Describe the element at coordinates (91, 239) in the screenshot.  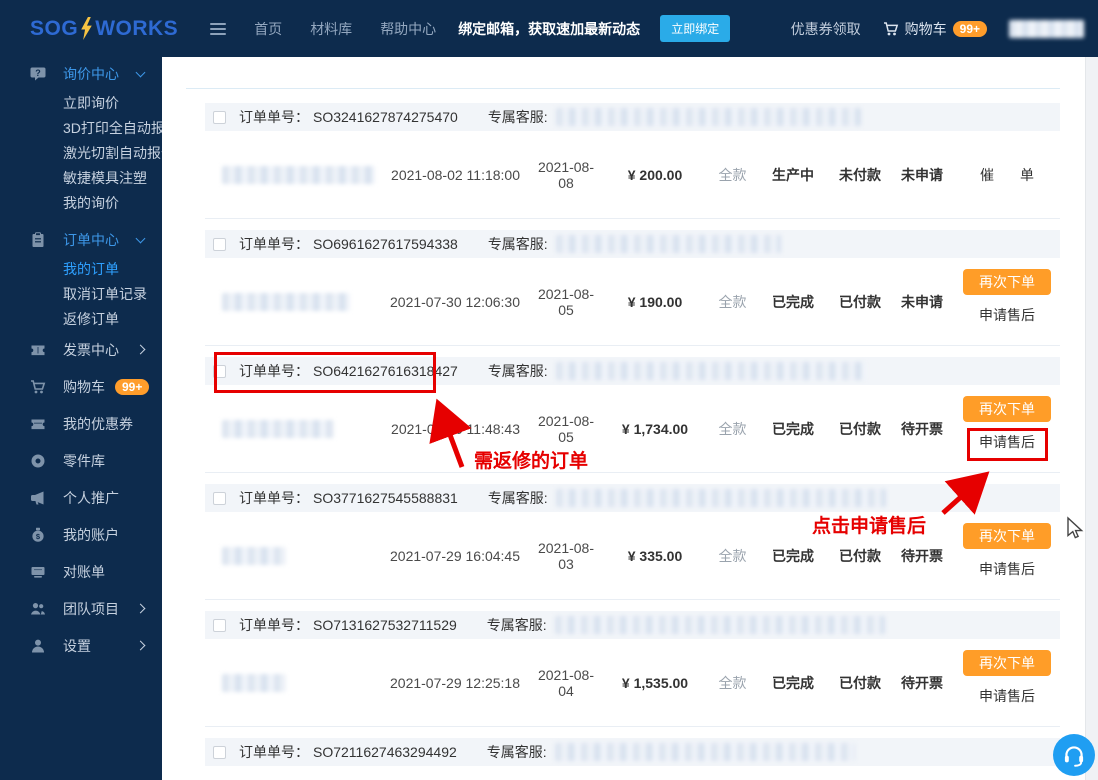
I see `sidebar-item-label: 订单中心` at that location.